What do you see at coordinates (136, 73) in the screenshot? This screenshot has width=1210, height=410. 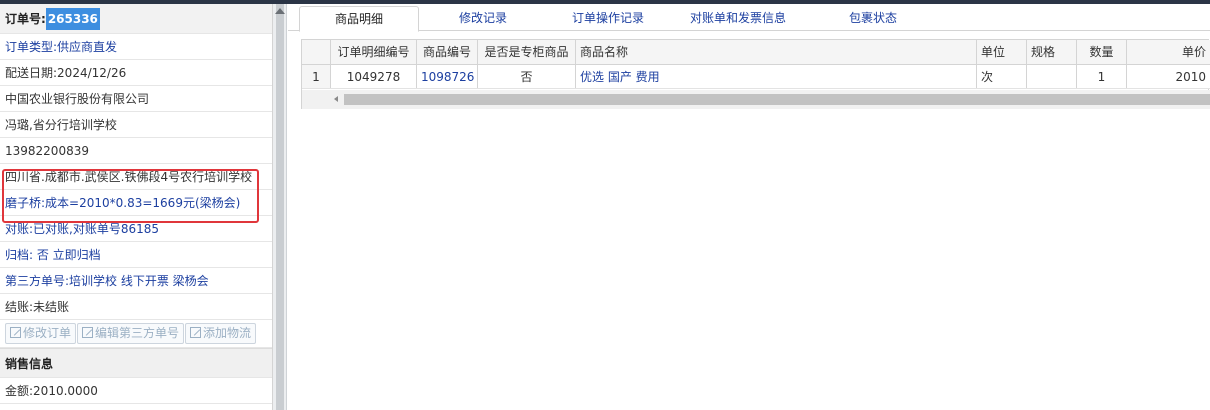 I see `delivery-date: 配送日期:2024/12/26` at bounding box center [136, 73].